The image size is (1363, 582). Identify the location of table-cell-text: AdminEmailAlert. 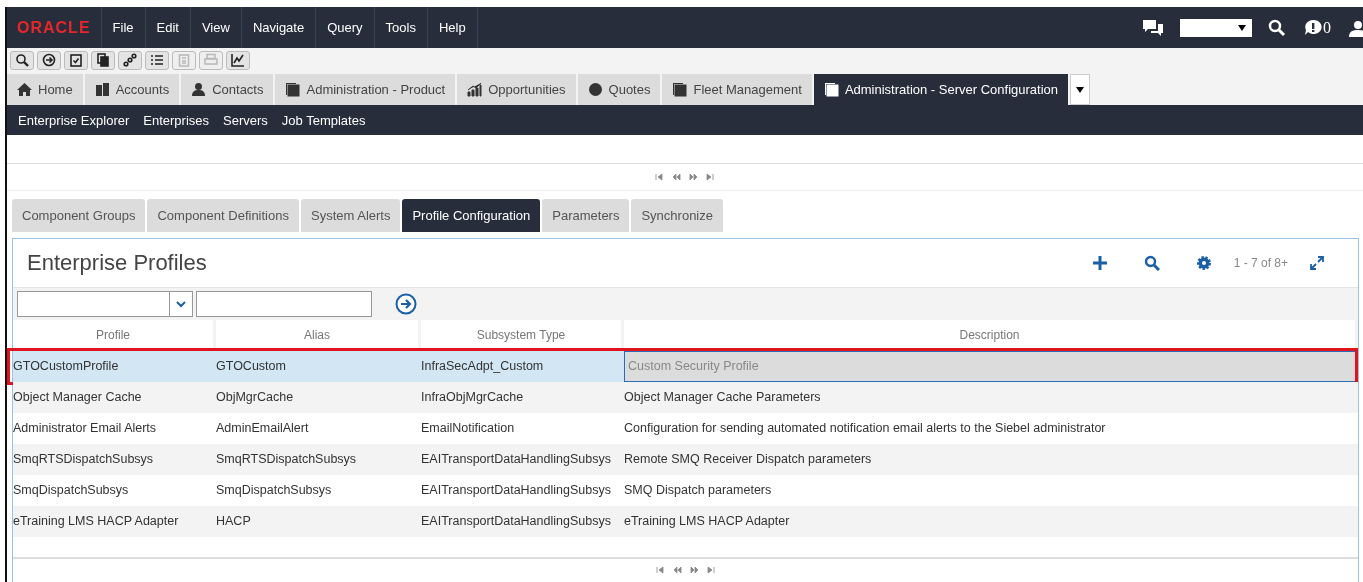
(263, 428).